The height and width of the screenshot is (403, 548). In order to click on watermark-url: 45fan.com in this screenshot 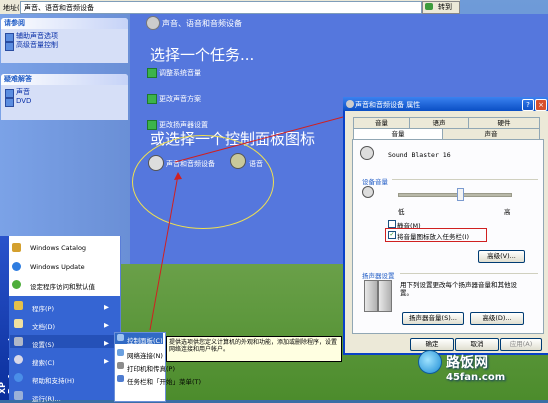, I will do `click(476, 377)`.